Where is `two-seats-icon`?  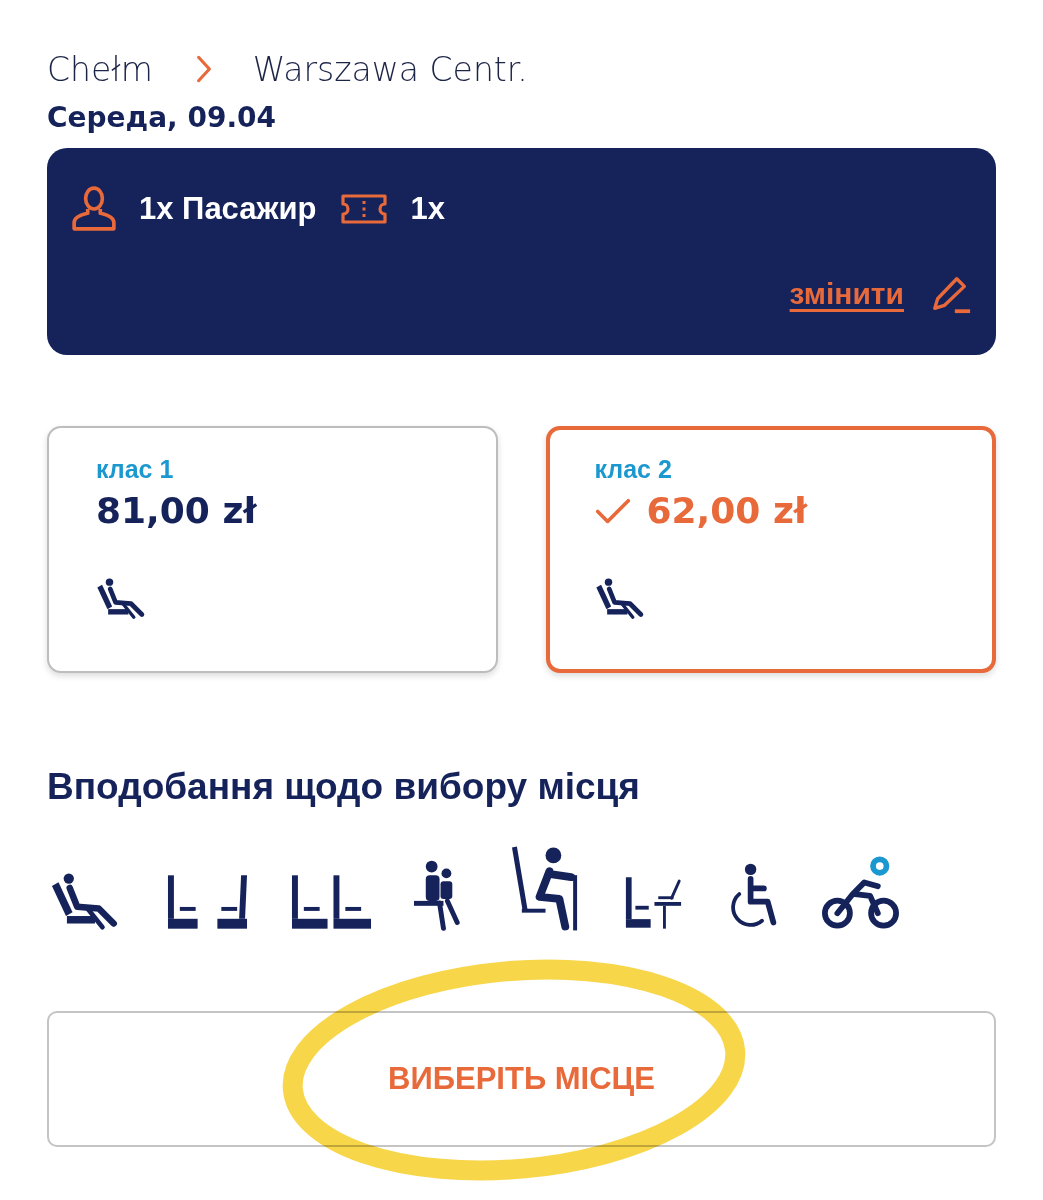 two-seats-icon is located at coordinates (331, 902).